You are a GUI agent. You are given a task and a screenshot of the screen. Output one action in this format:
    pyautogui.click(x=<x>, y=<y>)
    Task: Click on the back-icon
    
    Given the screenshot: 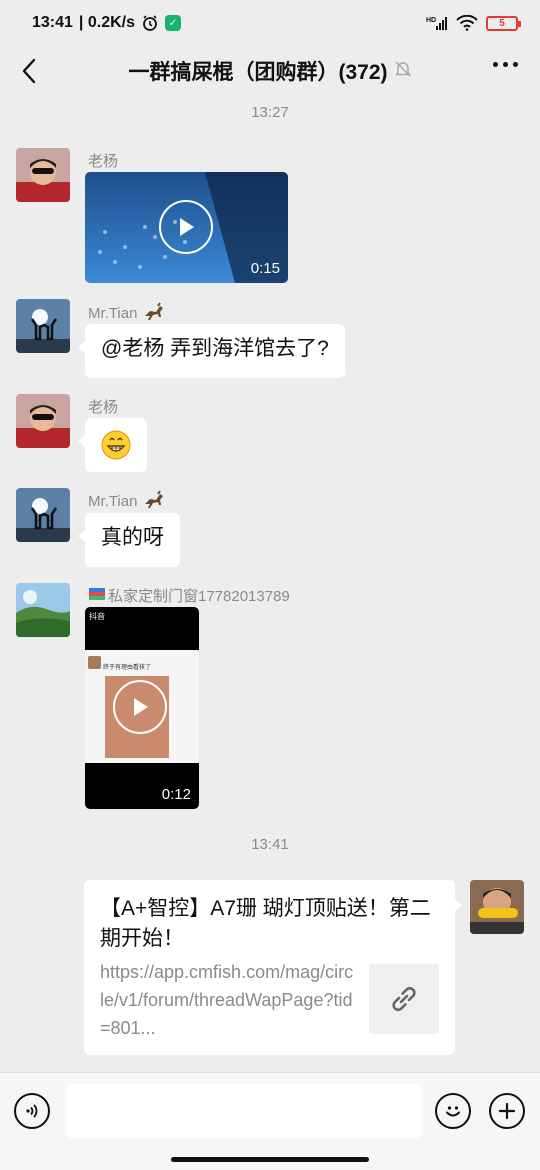 What is the action you would take?
    pyautogui.click(x=29, y=71)
    